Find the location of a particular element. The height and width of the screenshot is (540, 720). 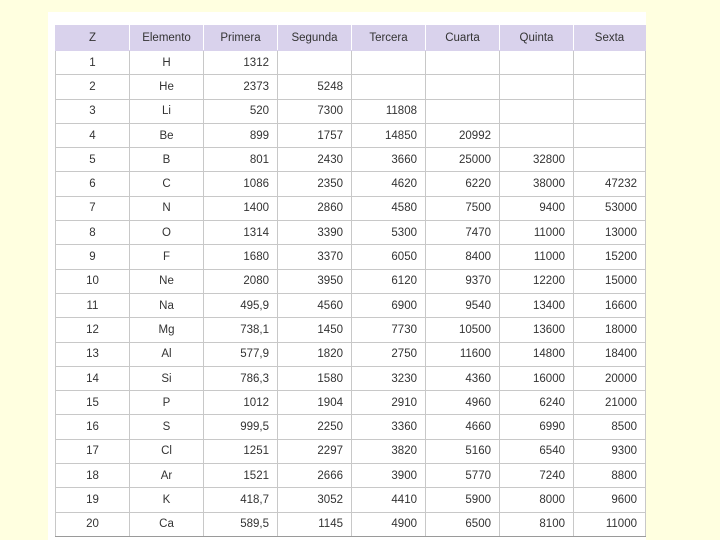

table-cell: 9370 is located at coordinates (462, 281).